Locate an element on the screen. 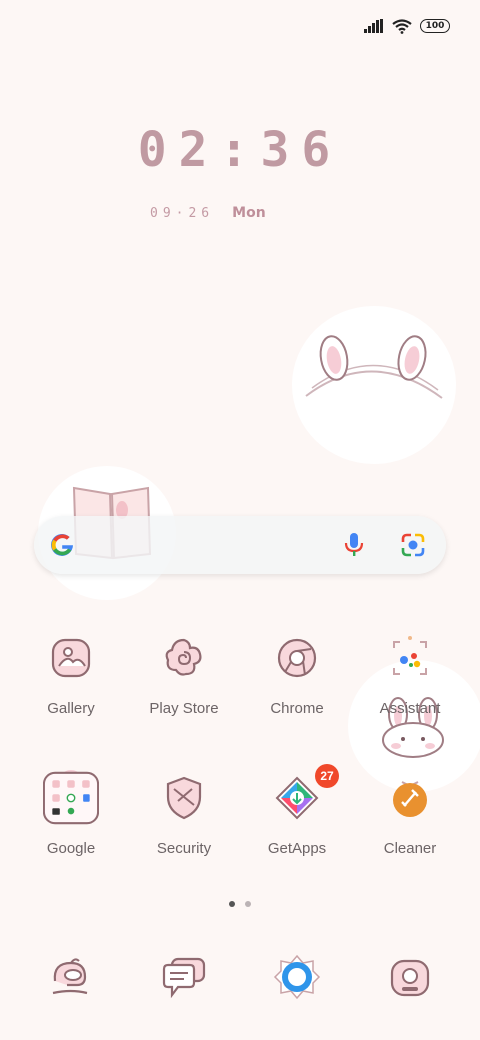 The height and width of the screenshot is (1040, 480). camera-icon is located at coordinates (410, 977).